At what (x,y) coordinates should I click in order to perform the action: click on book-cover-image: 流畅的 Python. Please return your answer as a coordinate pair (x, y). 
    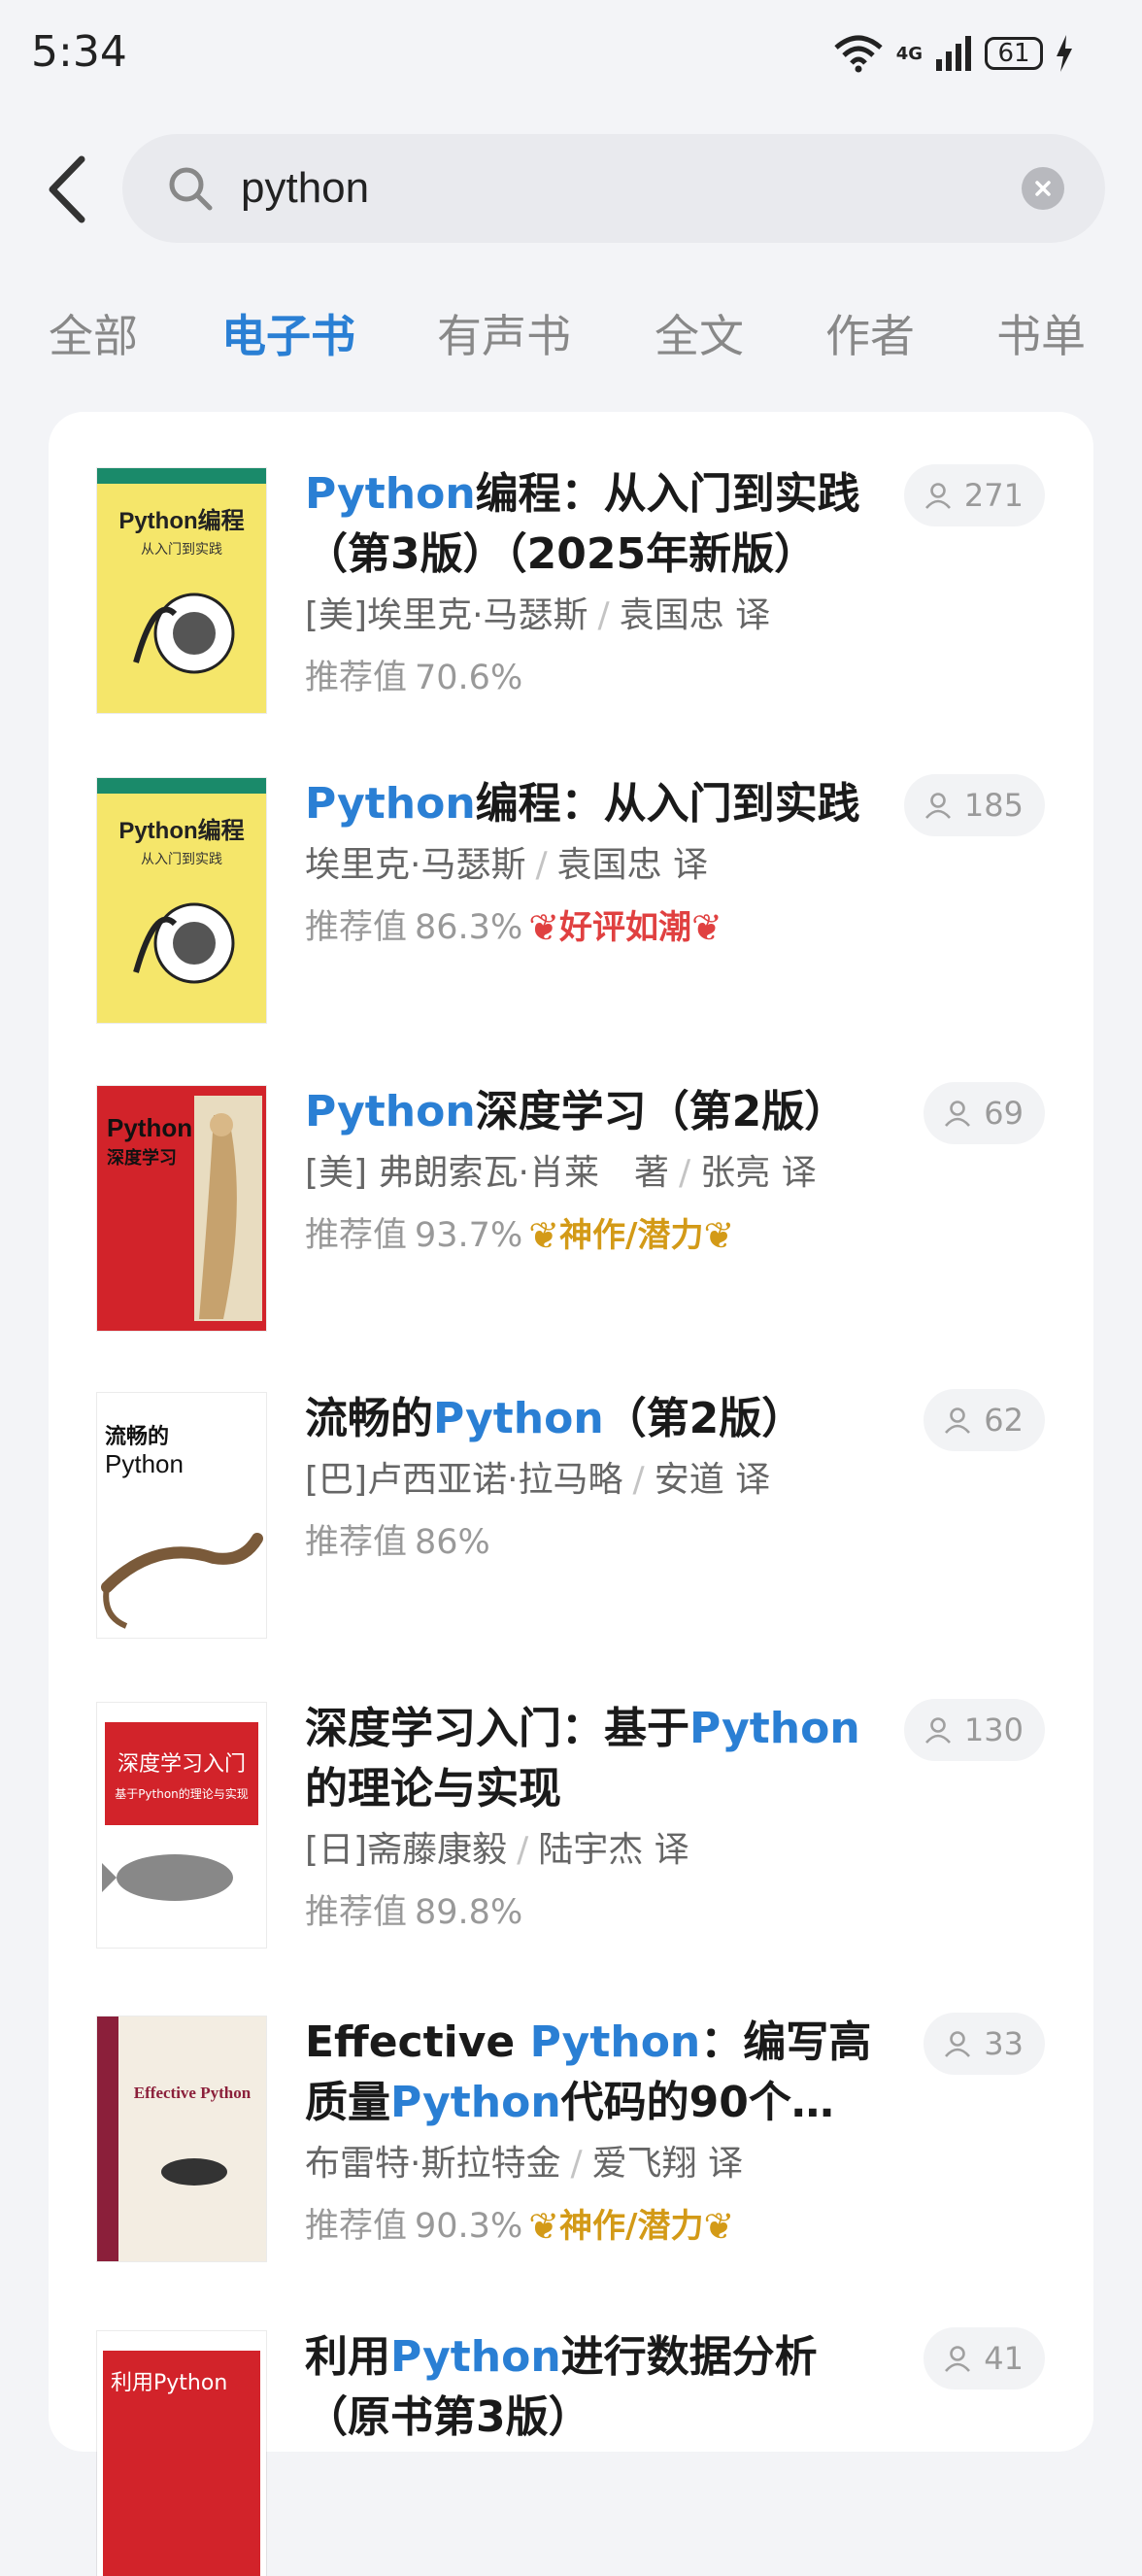
    Looking at the image, I should click on (181, 1515).